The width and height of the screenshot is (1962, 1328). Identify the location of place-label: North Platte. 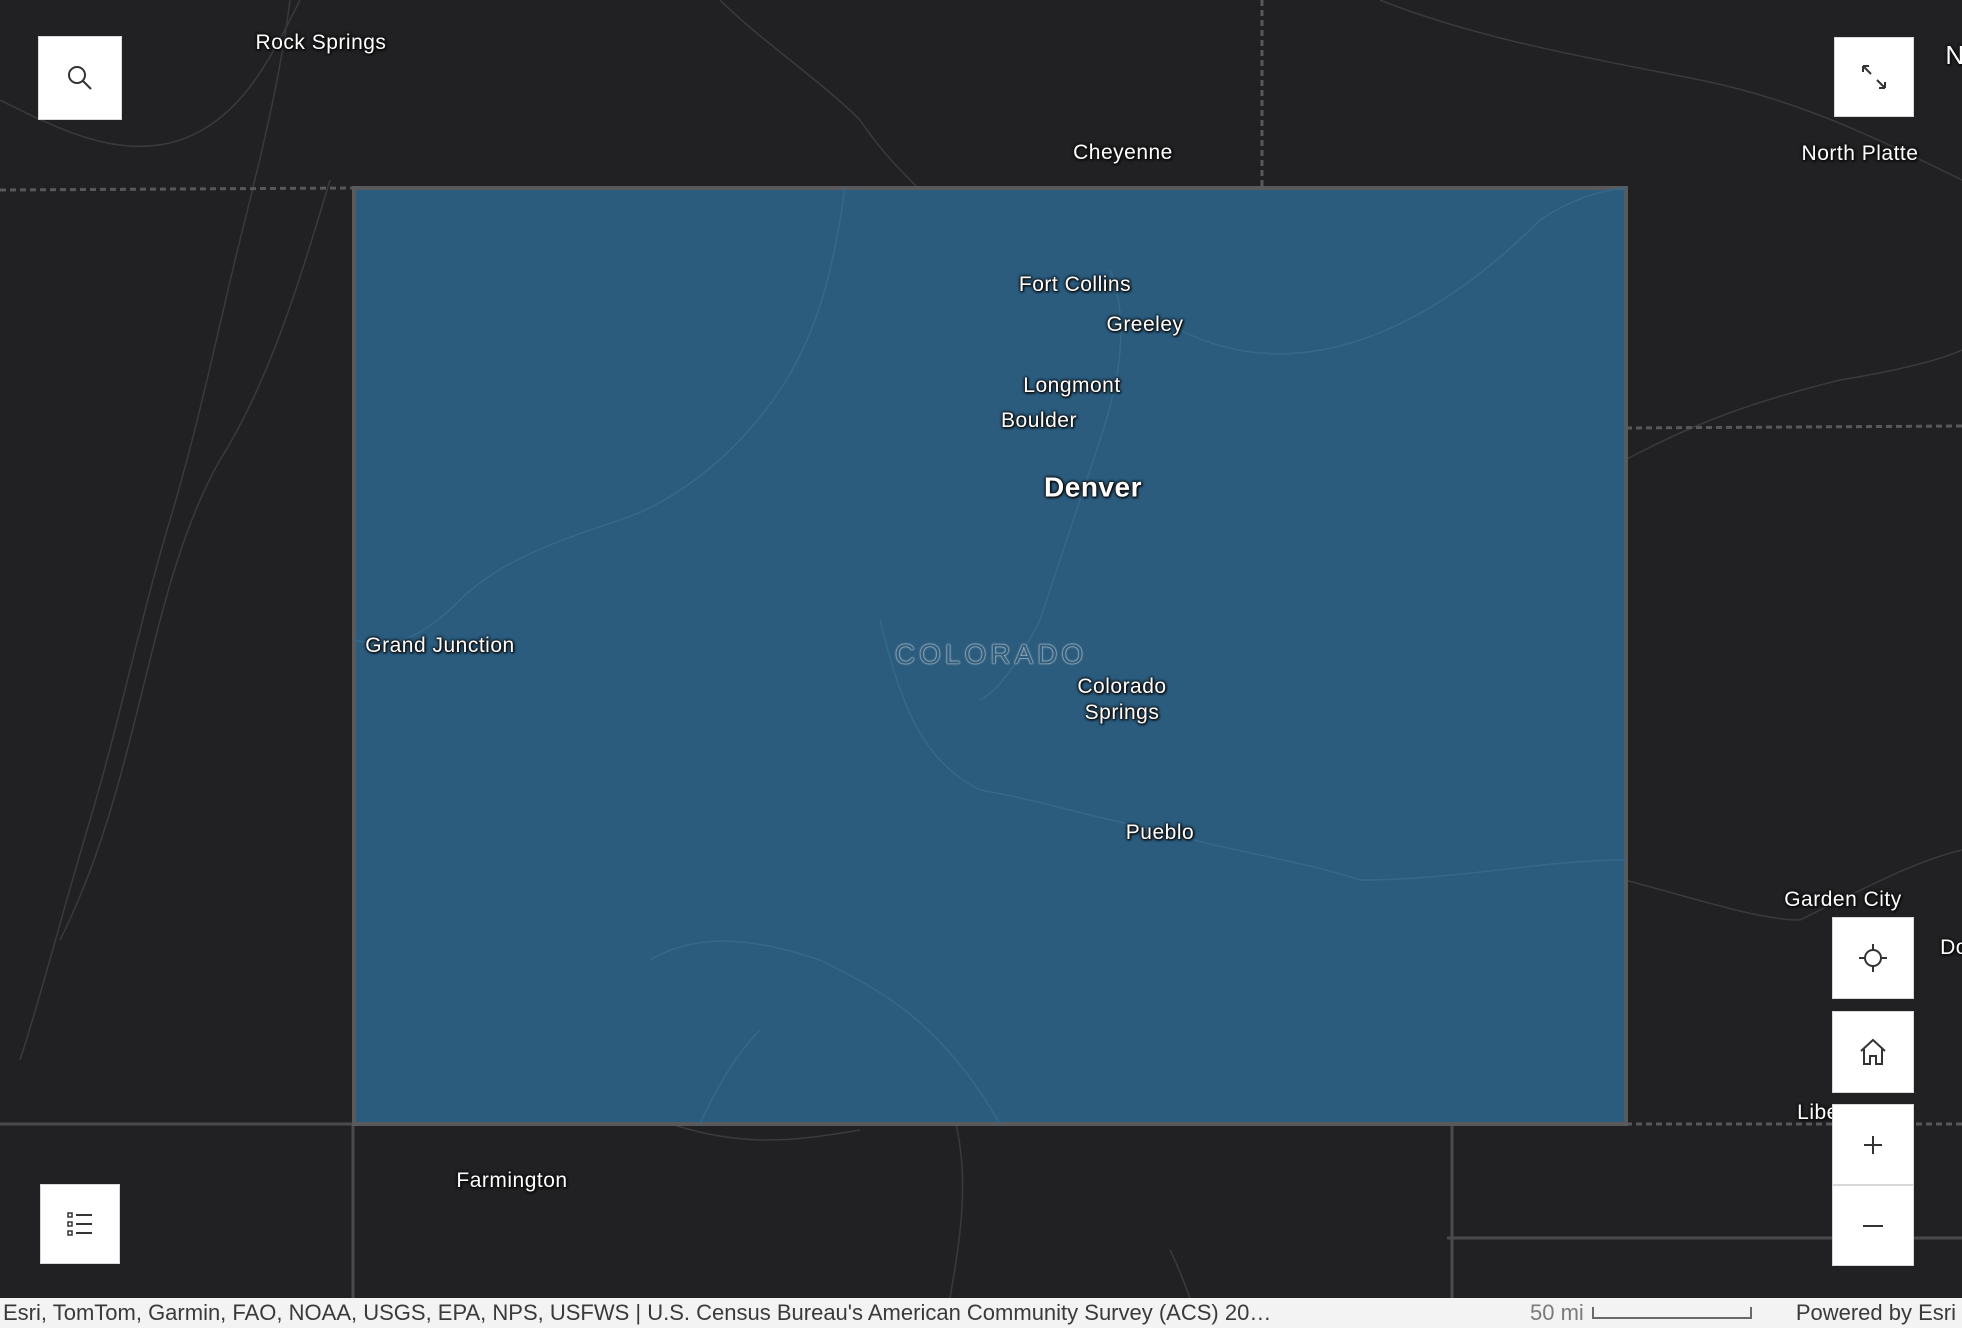
(1860, 153).